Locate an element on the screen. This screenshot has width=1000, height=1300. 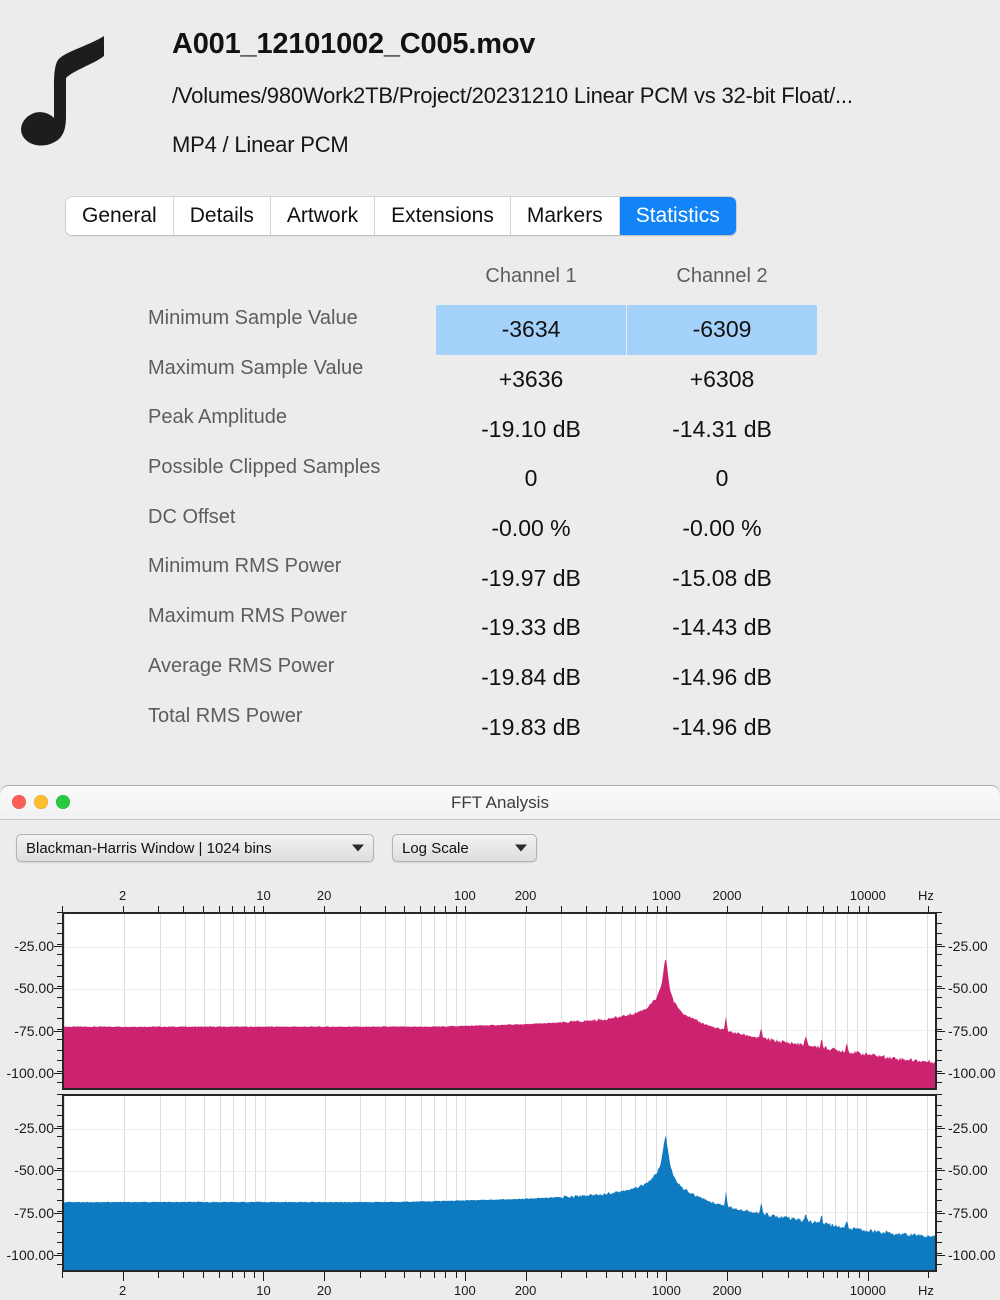
fft-window-title: FFT Analysis is located at coordinates (500, 802).